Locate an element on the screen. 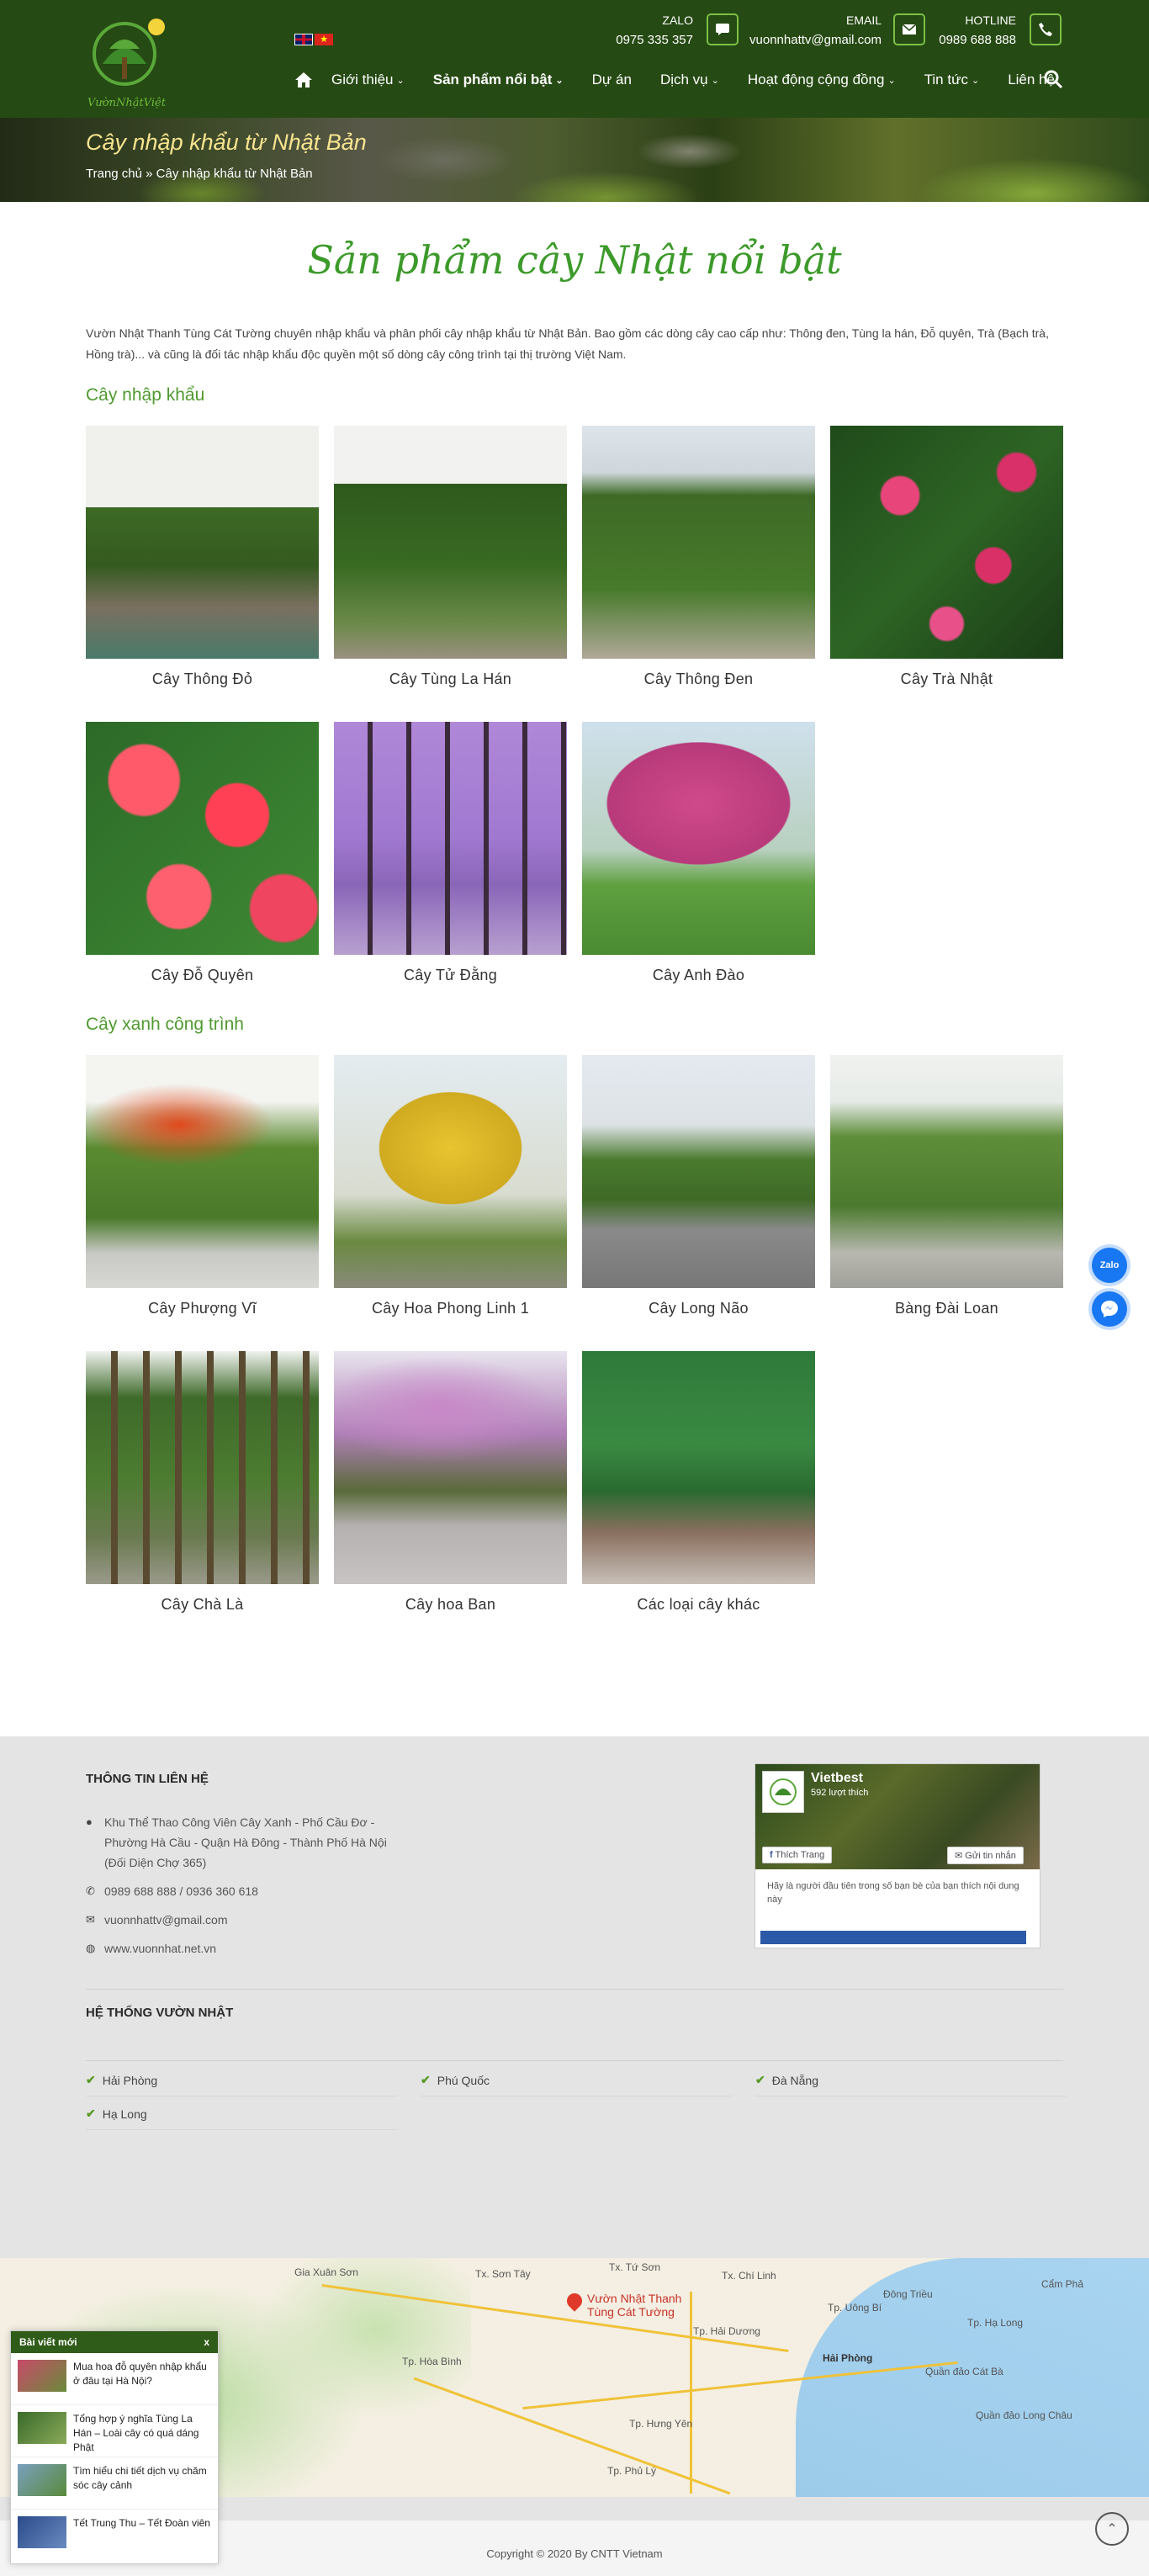 Image resolution: width=1149 pixels, height=2576 pixels. news-title: Tết Trung Thu – Tết Đoàn viên is located at coordinates (141, 2535).